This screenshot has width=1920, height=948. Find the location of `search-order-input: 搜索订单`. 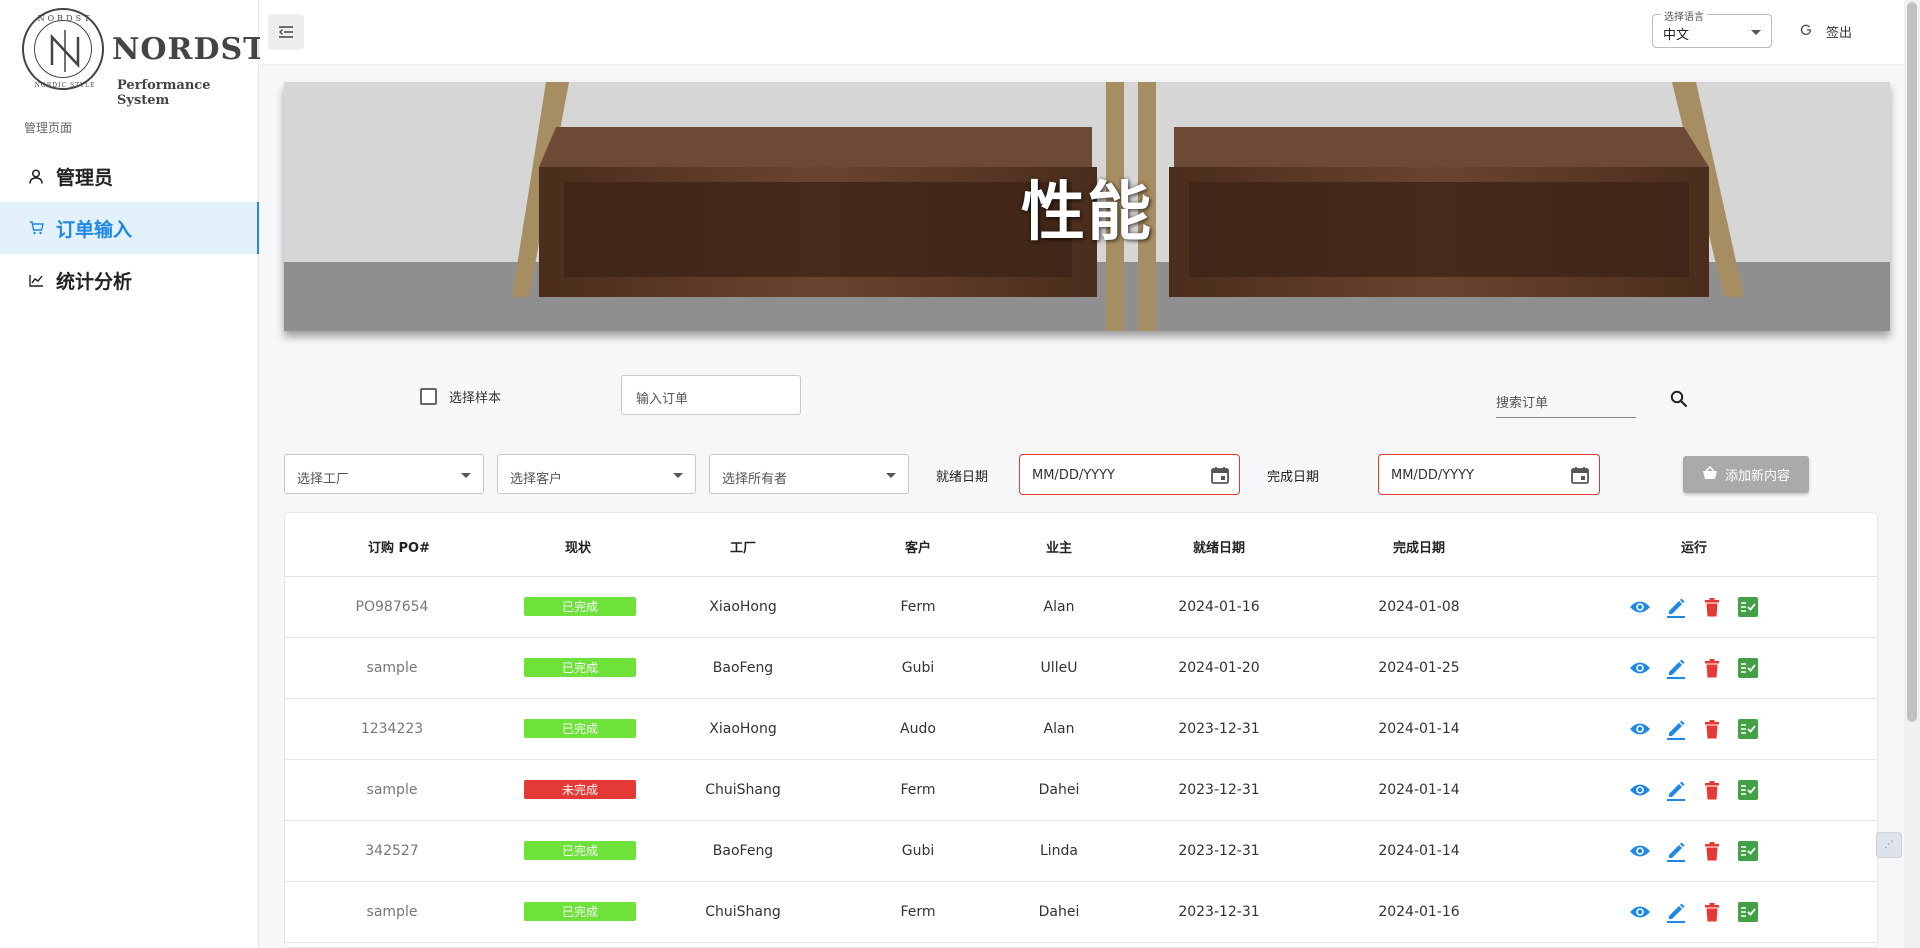

search-order-input: 搜索订单 is located at coordinates (1566, 405).